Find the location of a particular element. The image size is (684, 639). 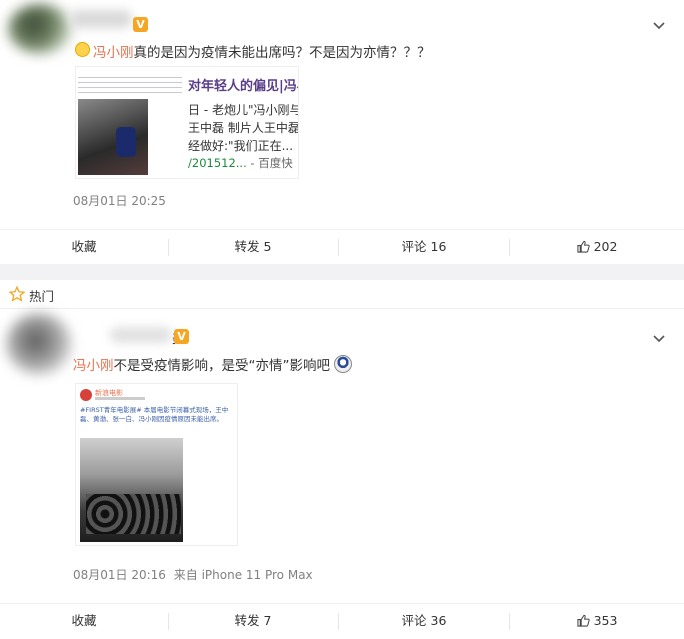

repost-button: 转发 7 is located at coordinates (253, 621).